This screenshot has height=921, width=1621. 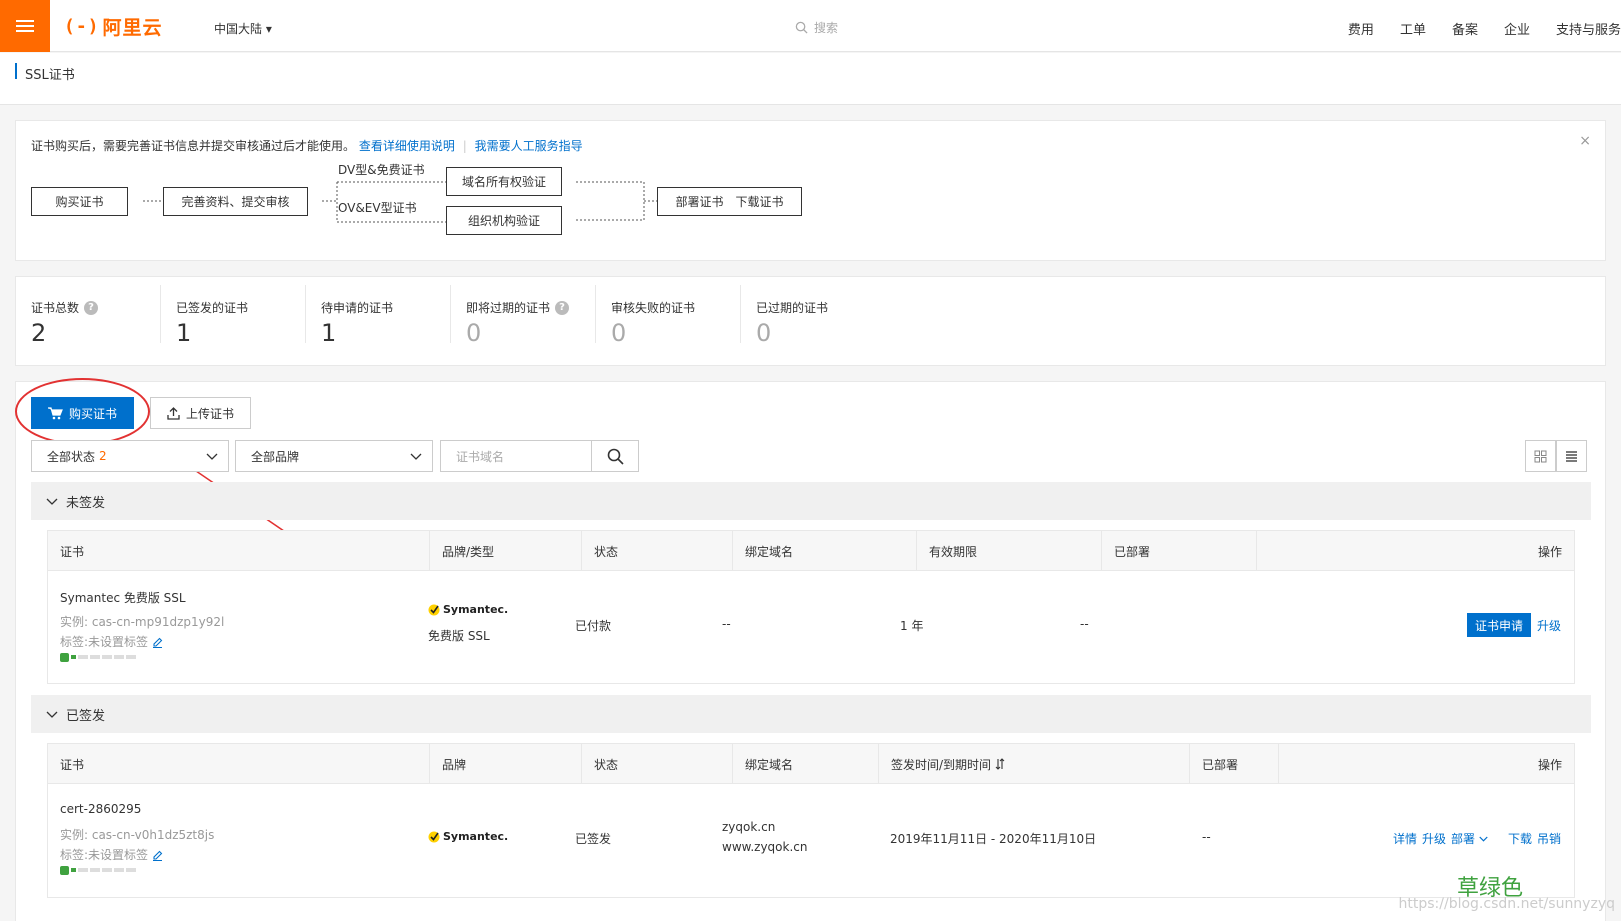 I want to click on stat-pending: 待申请的证书 1, so click(x=378, y=322).